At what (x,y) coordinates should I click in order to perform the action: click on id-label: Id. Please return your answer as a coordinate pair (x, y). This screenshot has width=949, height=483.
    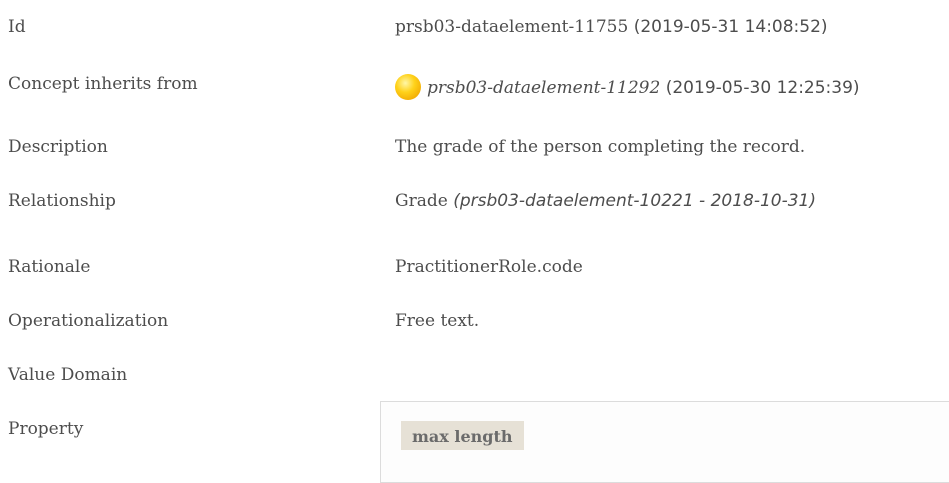
    Looking at the image, I should click on (17, 27).